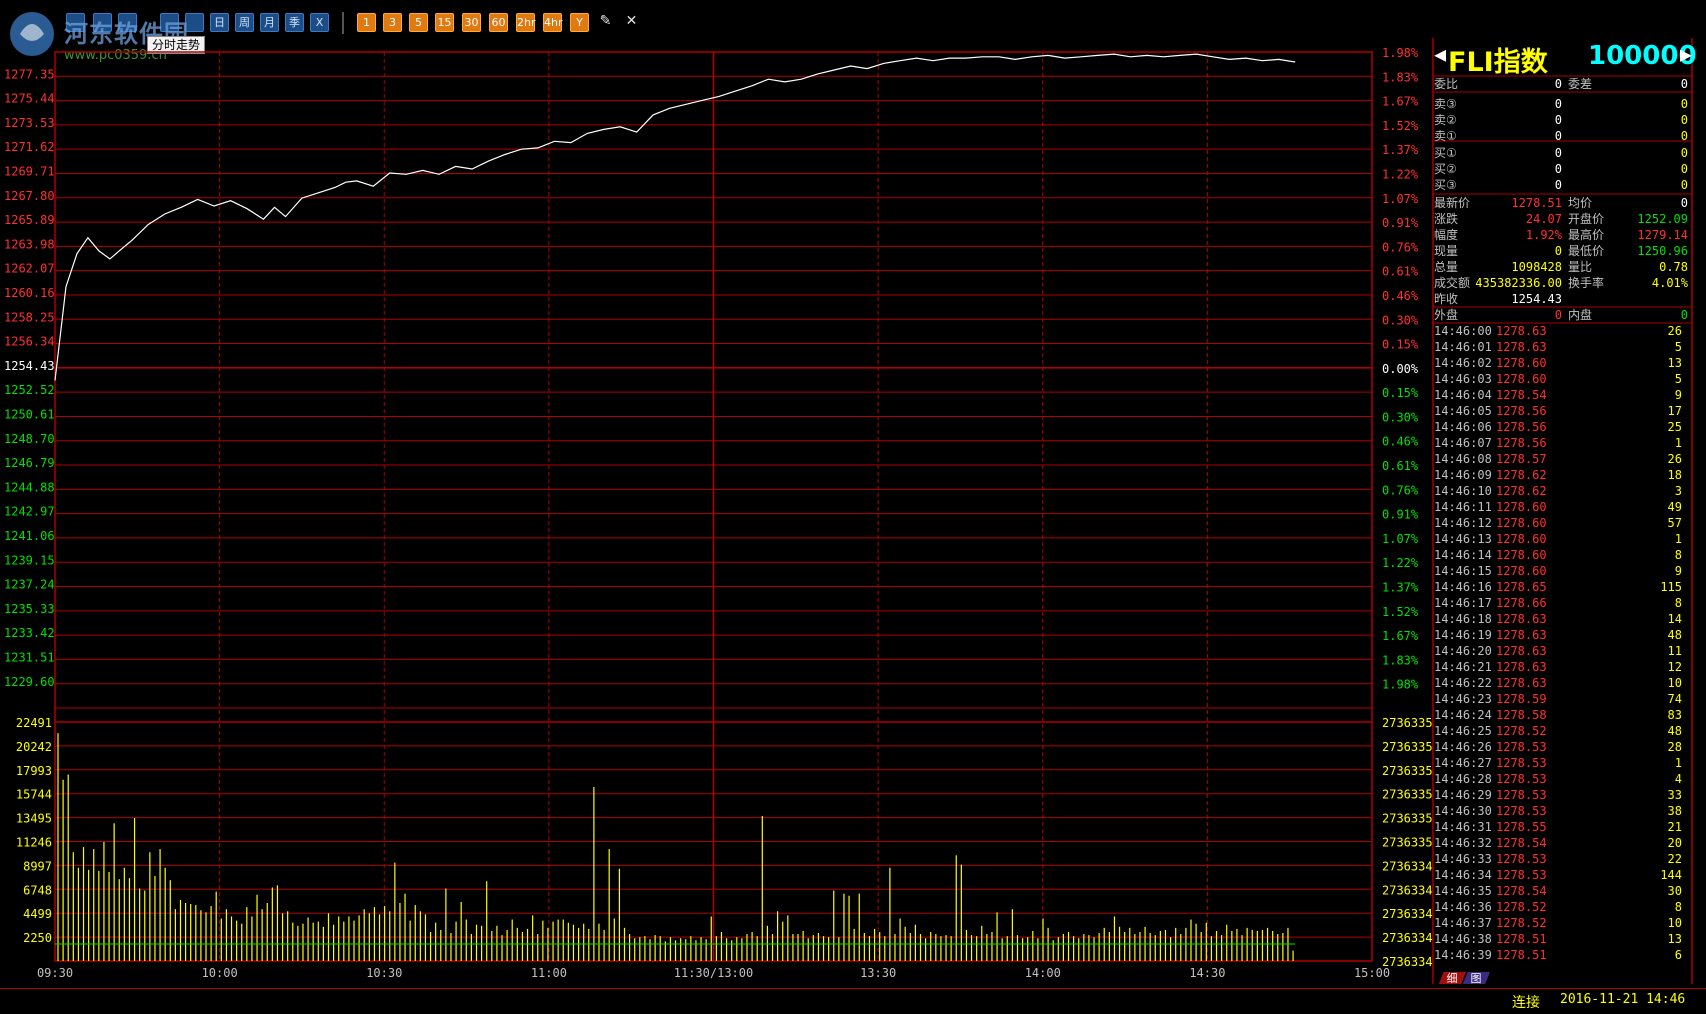 This screenshot has height=1014, width=1706. What do you see at coordinates (1684, 136) in the screenshot?
I see `ask-volume: 0` at bounding box center [1684, 136].